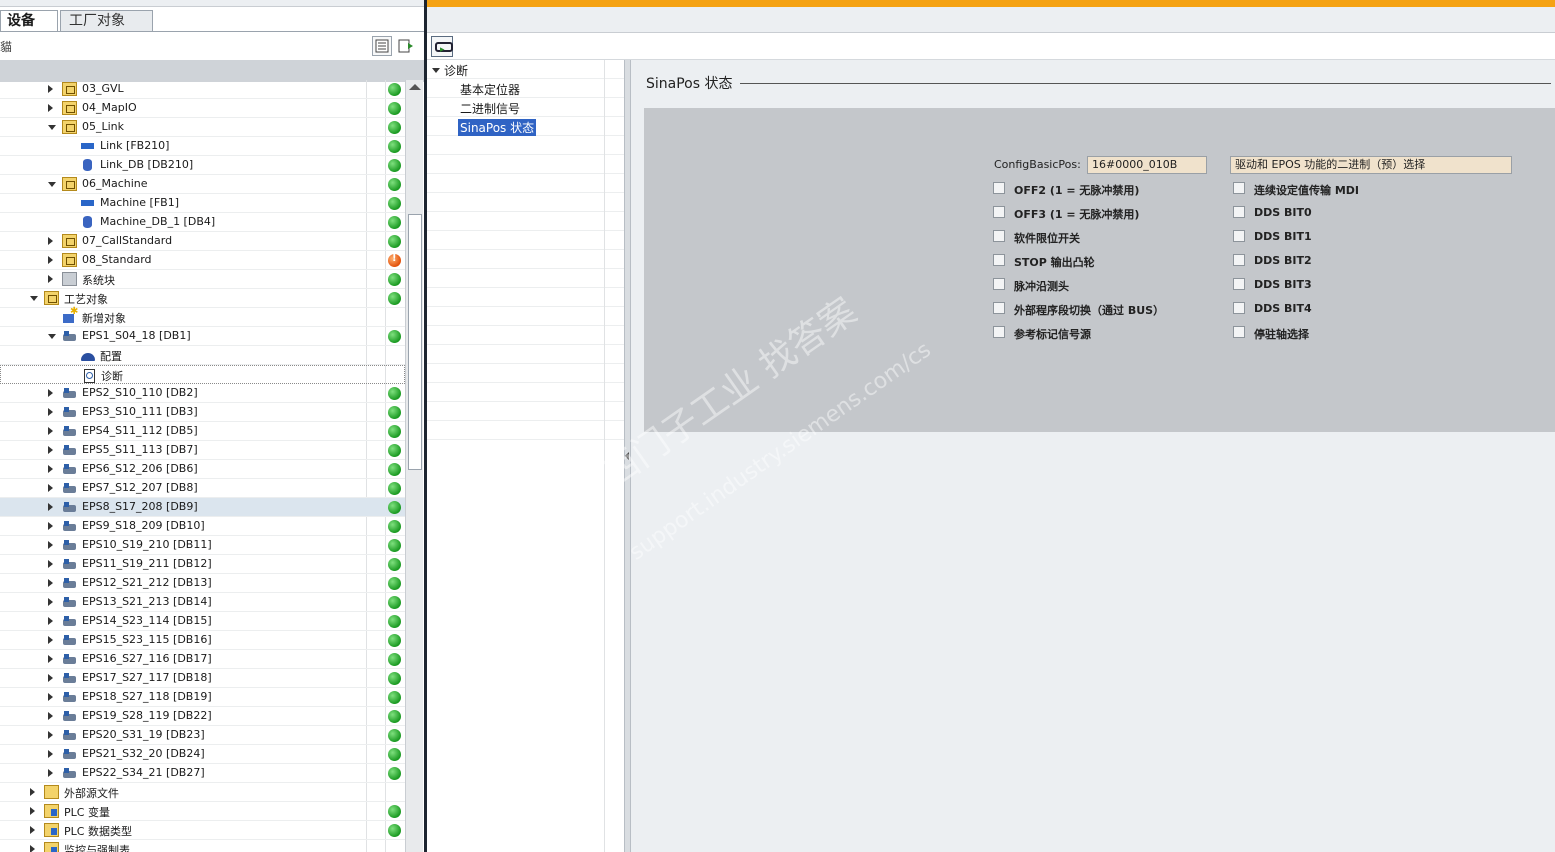 This screenshot has width=1555, height=852. I want to click on tree-item: PLC 数据类型, so click(202, 830).